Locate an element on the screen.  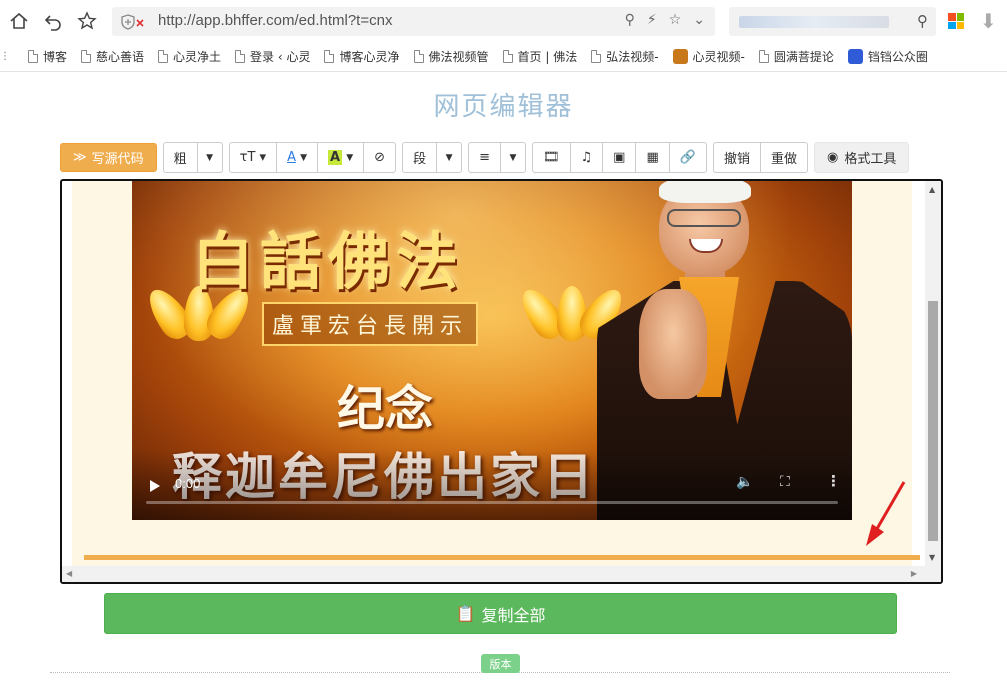
qrcode-icon: ▦ is located at coordinates (652, 157).